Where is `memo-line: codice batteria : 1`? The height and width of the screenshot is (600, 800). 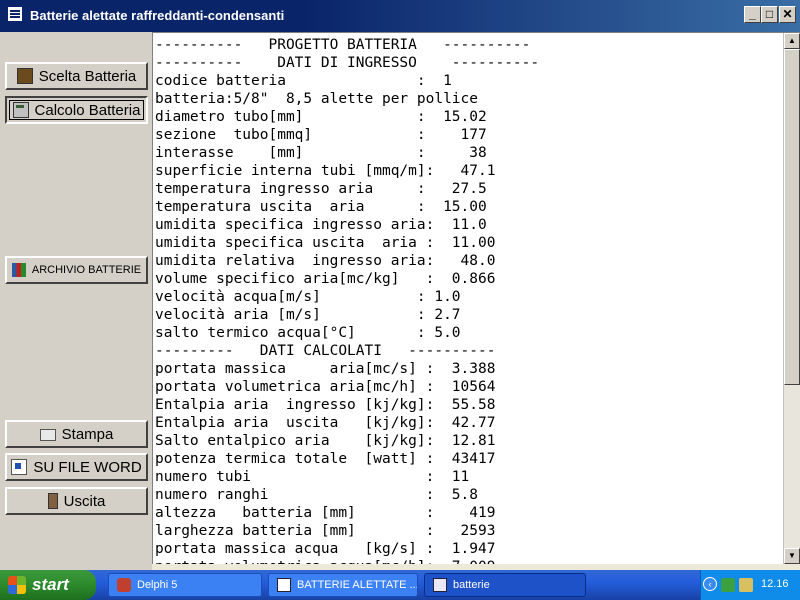
memo-line: codice batteria : 1 is located at coordinates (303, 81).